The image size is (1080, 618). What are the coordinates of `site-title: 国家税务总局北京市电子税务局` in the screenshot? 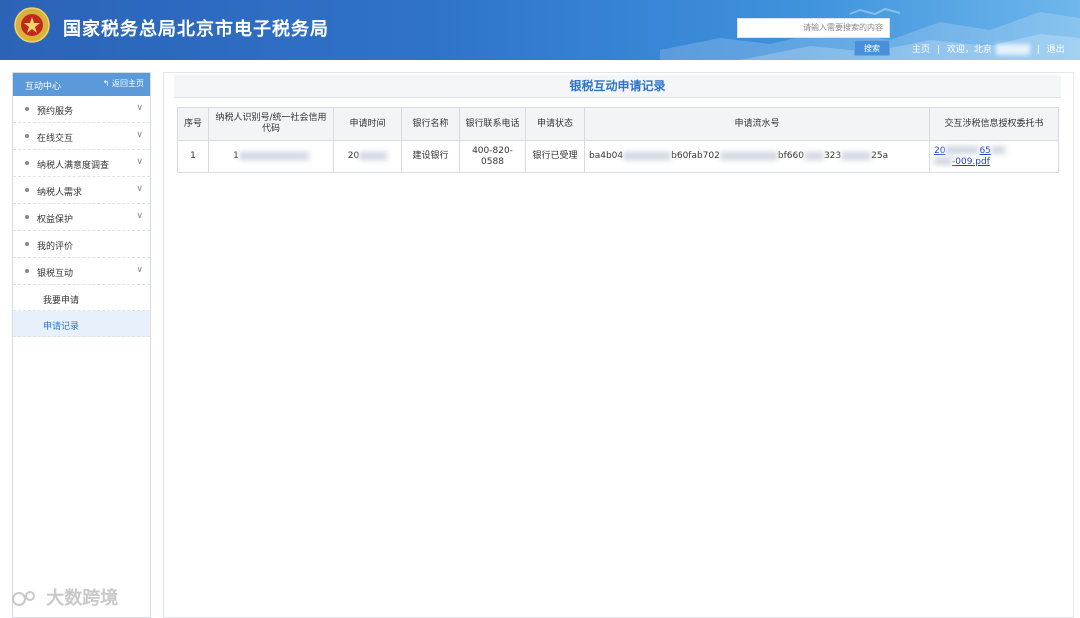 It's located at (196, 29).